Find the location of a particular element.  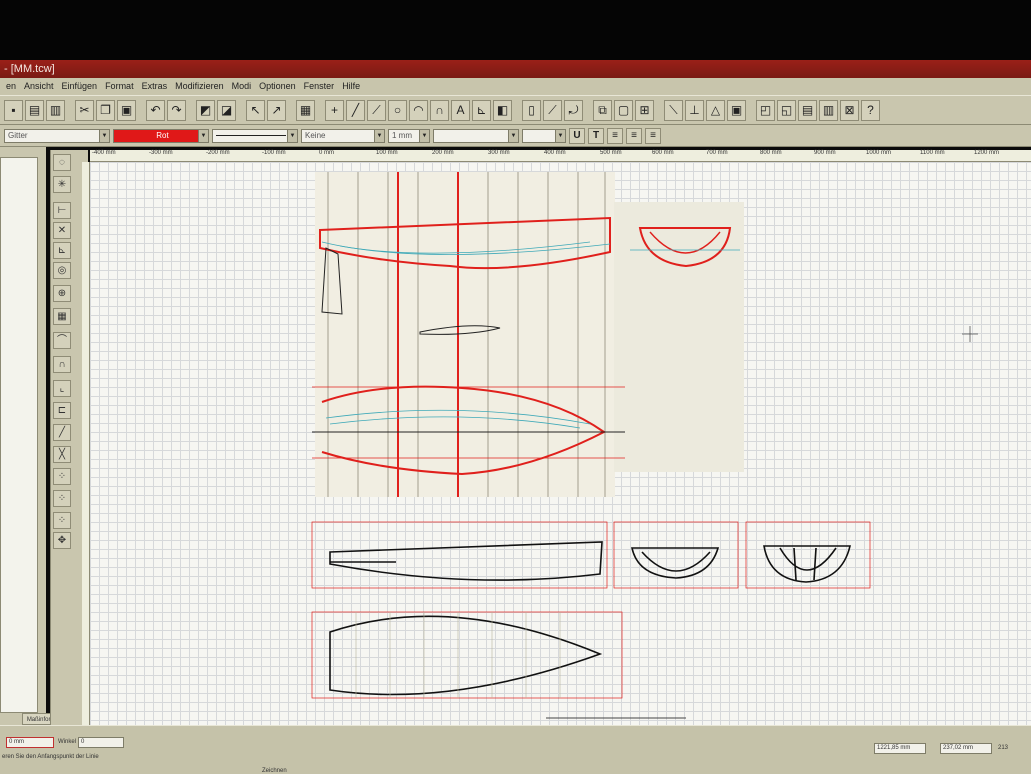

delete-view-icon: ⊠ is located at coordinates (849, 110).